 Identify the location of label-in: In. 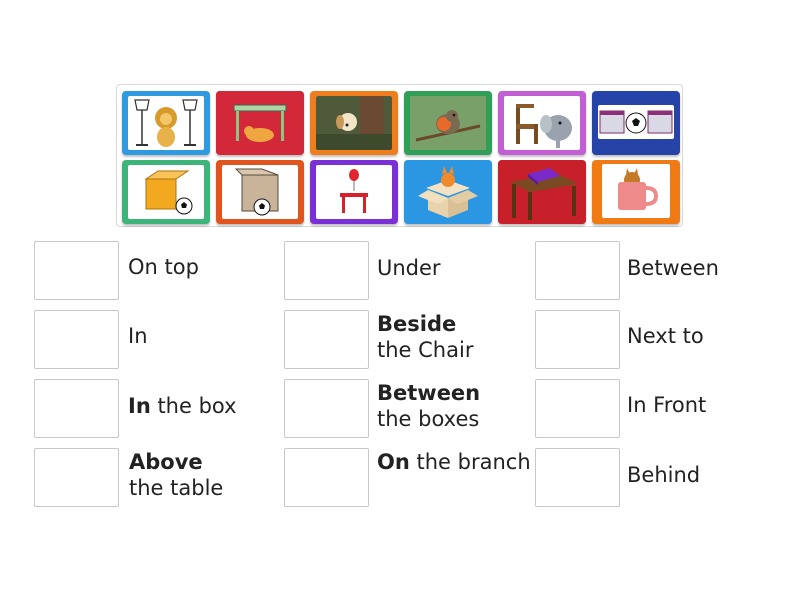
(138, 336).